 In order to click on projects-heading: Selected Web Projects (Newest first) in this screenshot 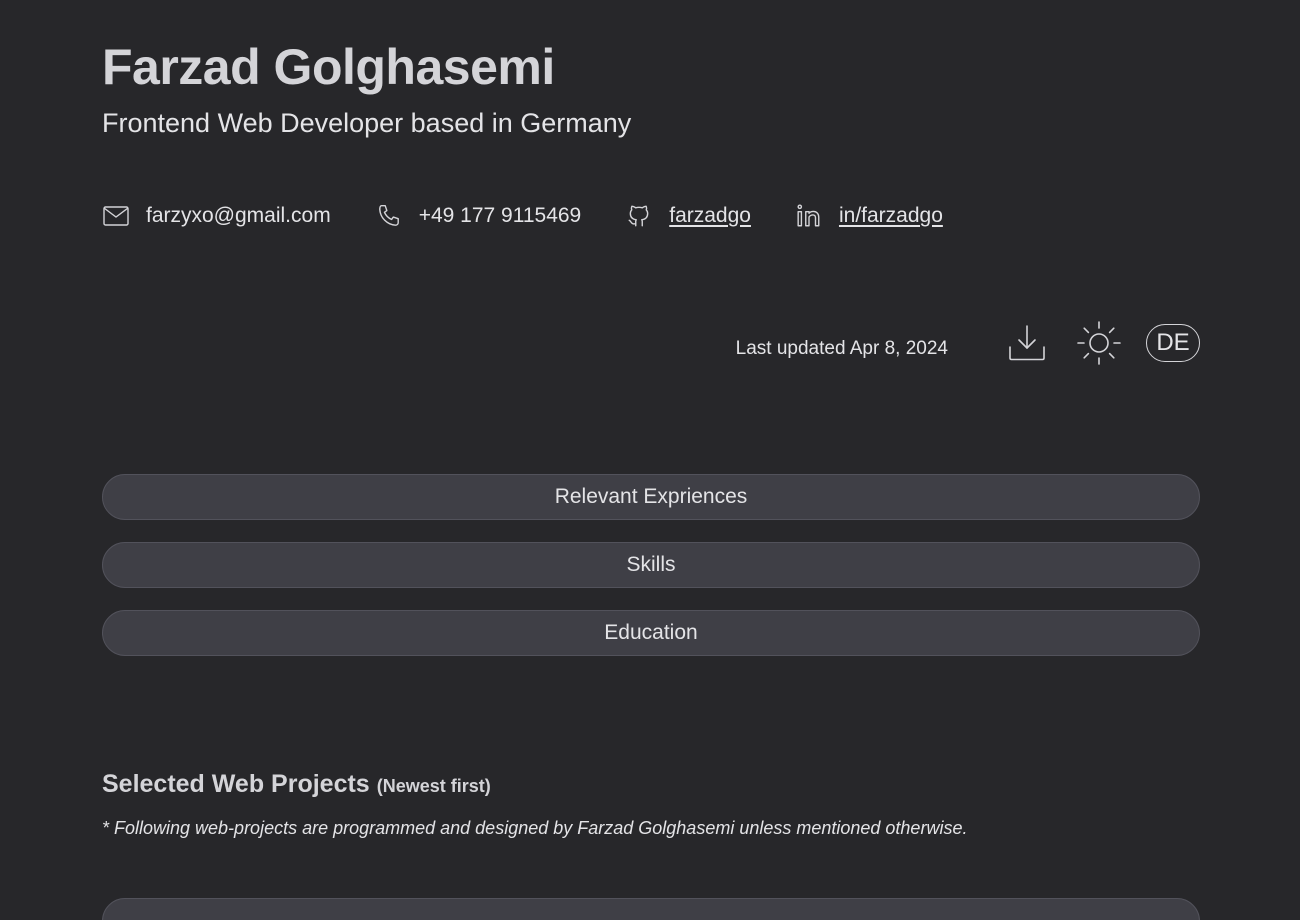, I will do `click(296, 784)`.